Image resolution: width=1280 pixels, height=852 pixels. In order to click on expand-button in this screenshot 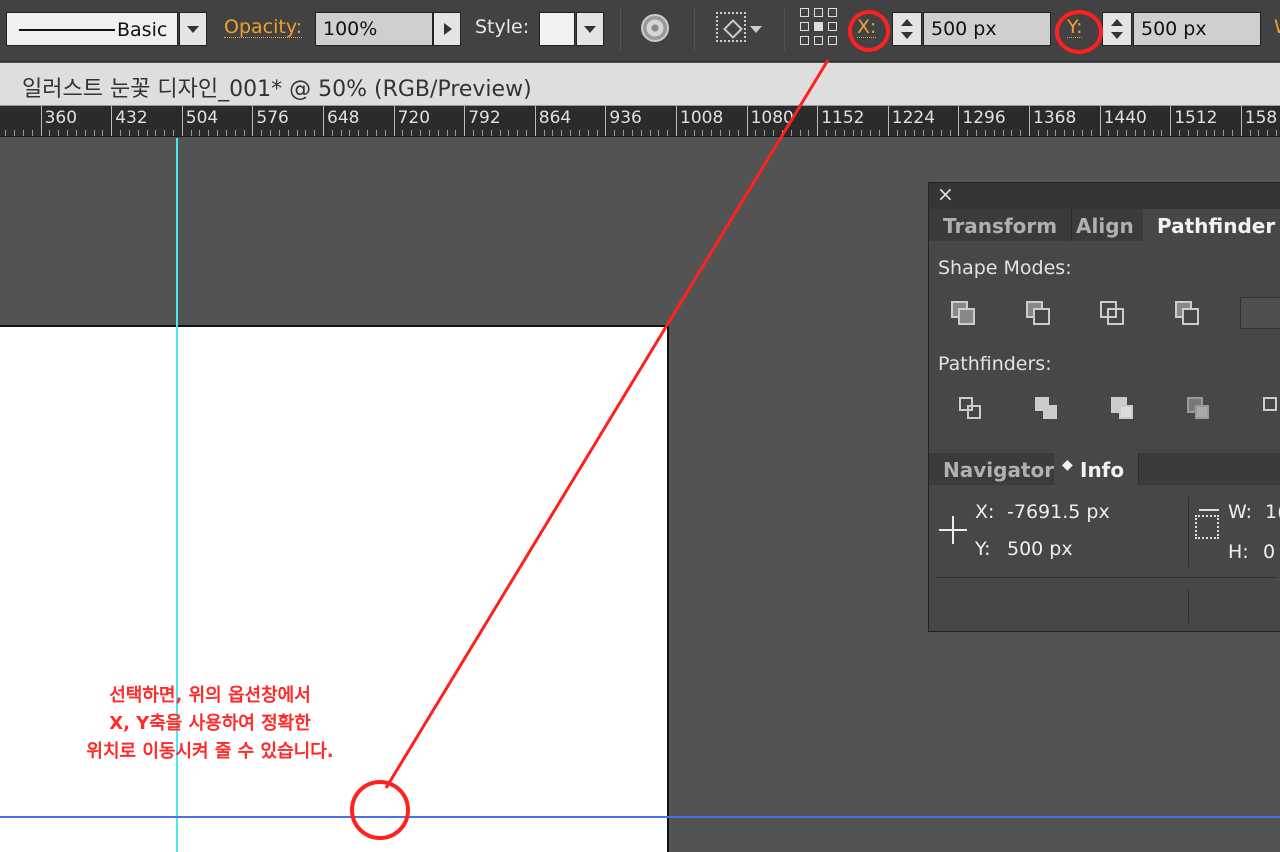, I will do `click(1260, 313)`.